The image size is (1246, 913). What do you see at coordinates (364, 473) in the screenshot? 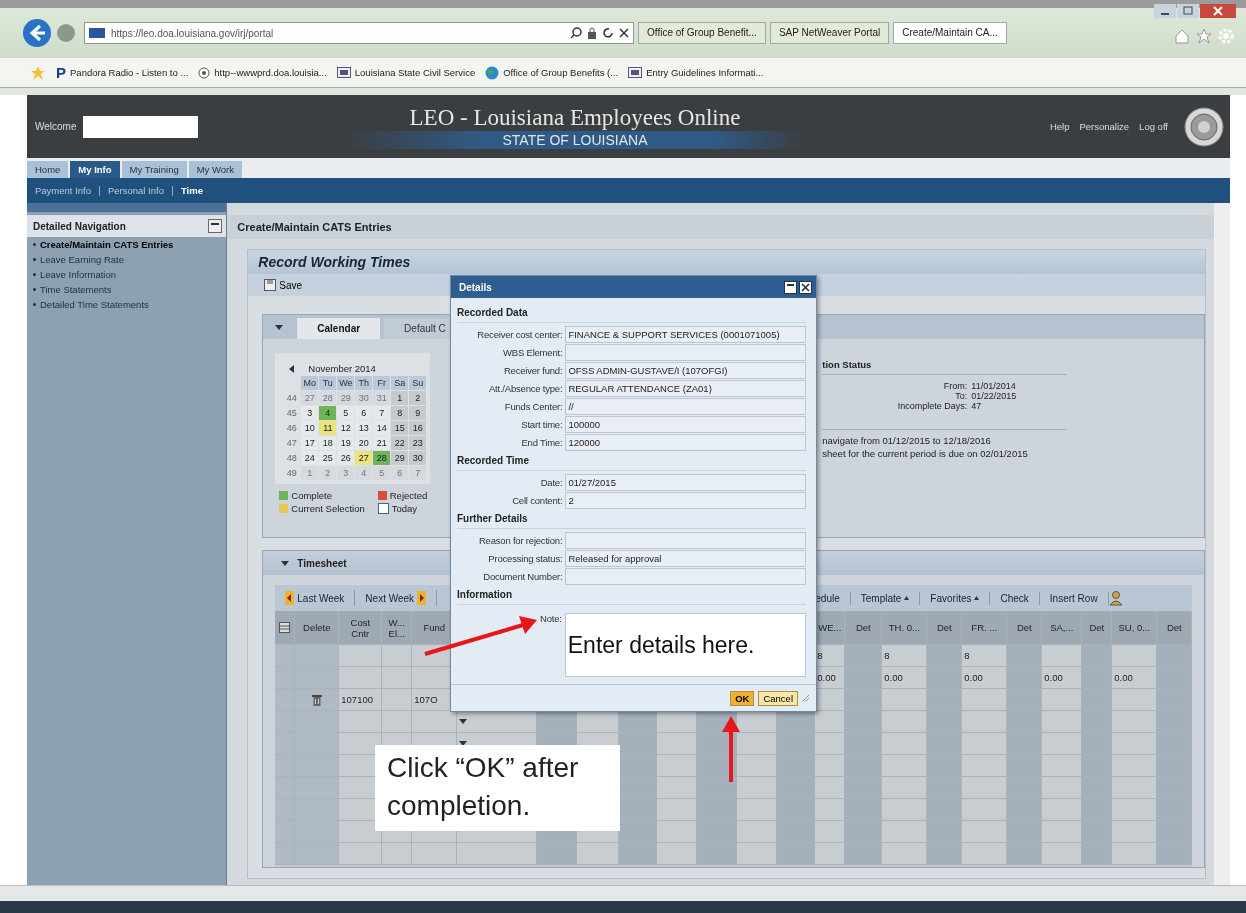
I see `calendar-day: 4` at bounding box center [364, 473].